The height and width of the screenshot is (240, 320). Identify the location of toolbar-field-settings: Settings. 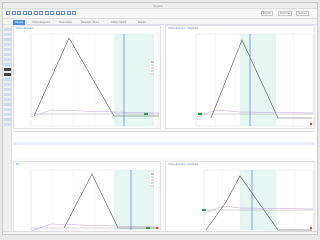
(303, 13).